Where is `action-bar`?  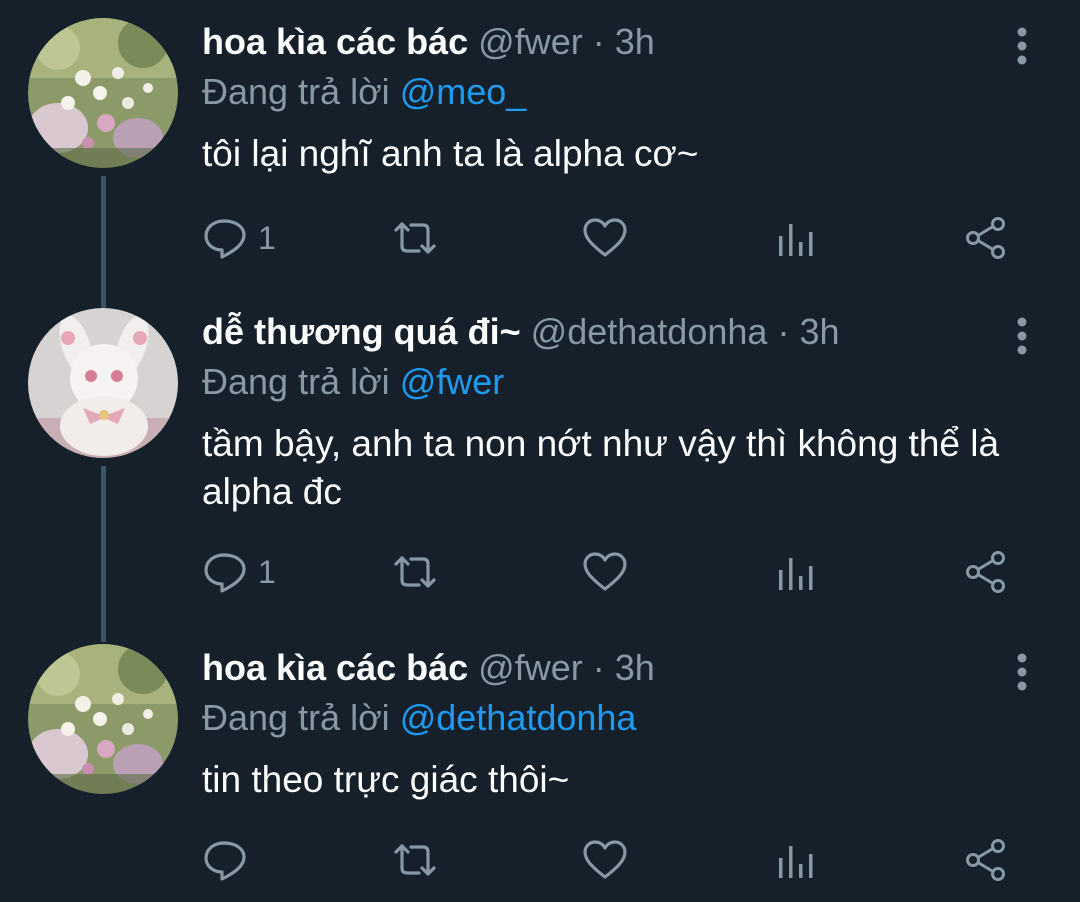 action-bar is located at coordinates (612, 860).